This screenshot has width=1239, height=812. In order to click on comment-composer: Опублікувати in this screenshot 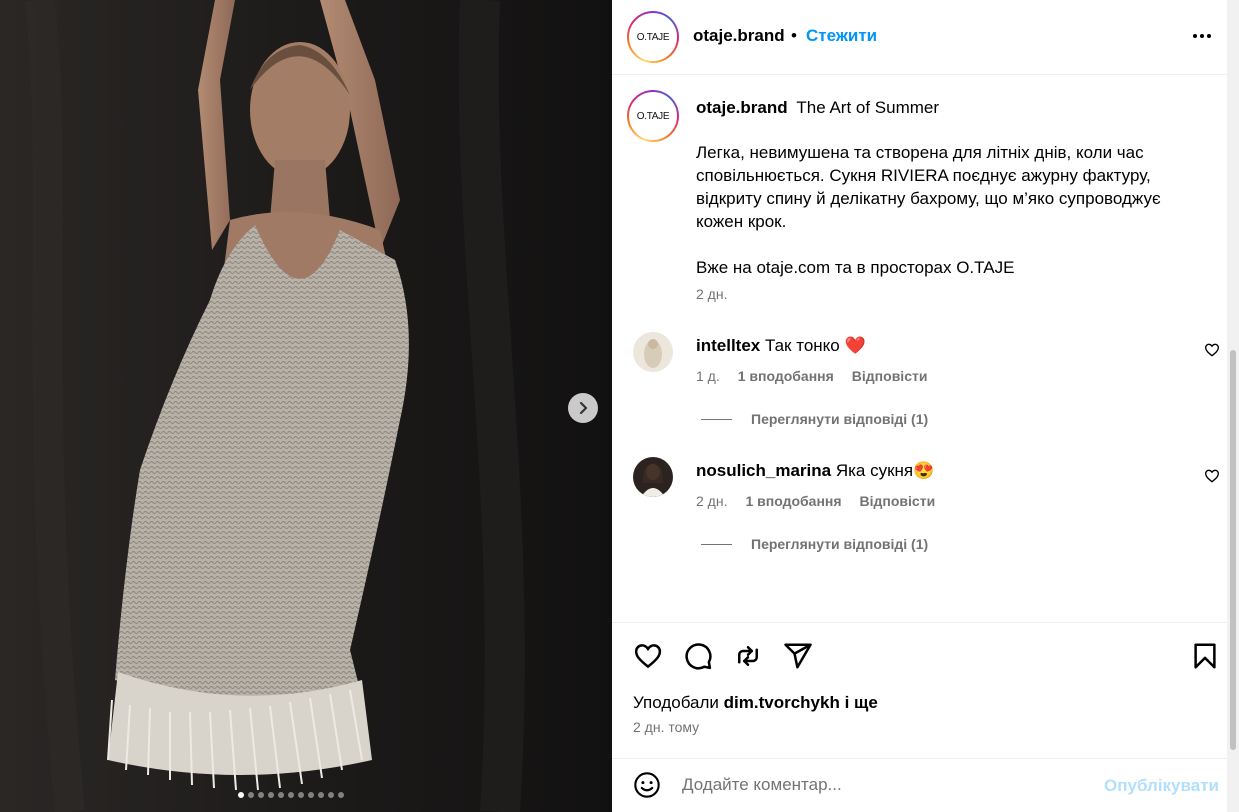, I will do `click(919, 785)`.